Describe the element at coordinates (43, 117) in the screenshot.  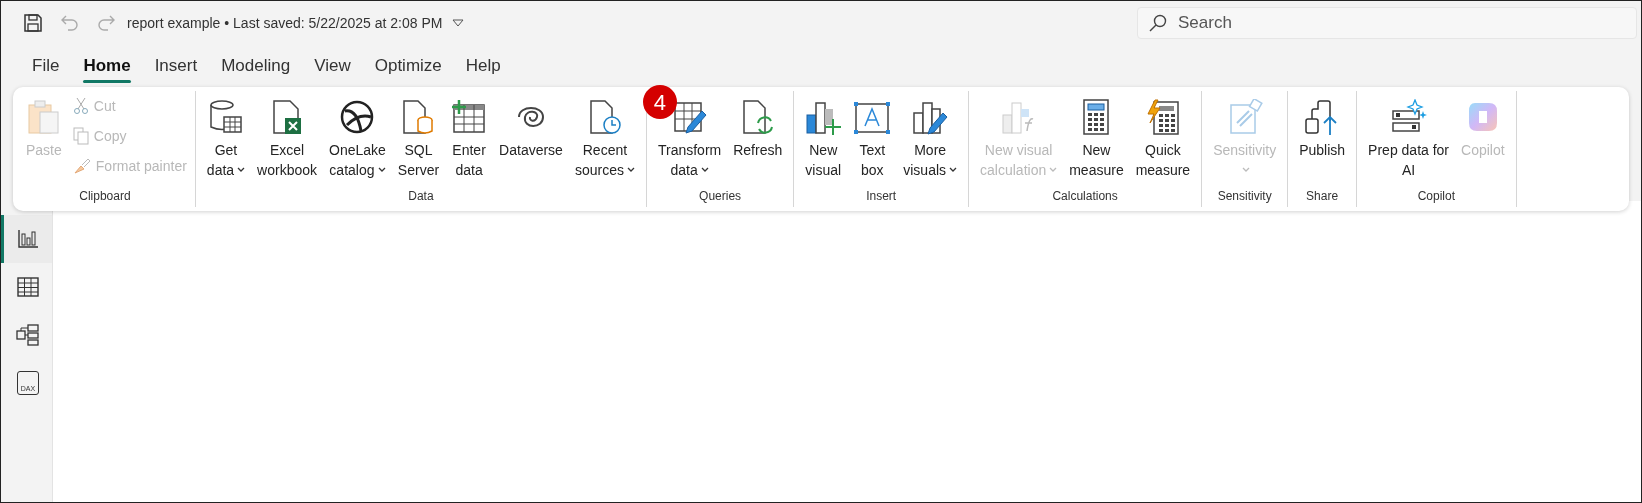
I see `clipboard-icon` at that location.